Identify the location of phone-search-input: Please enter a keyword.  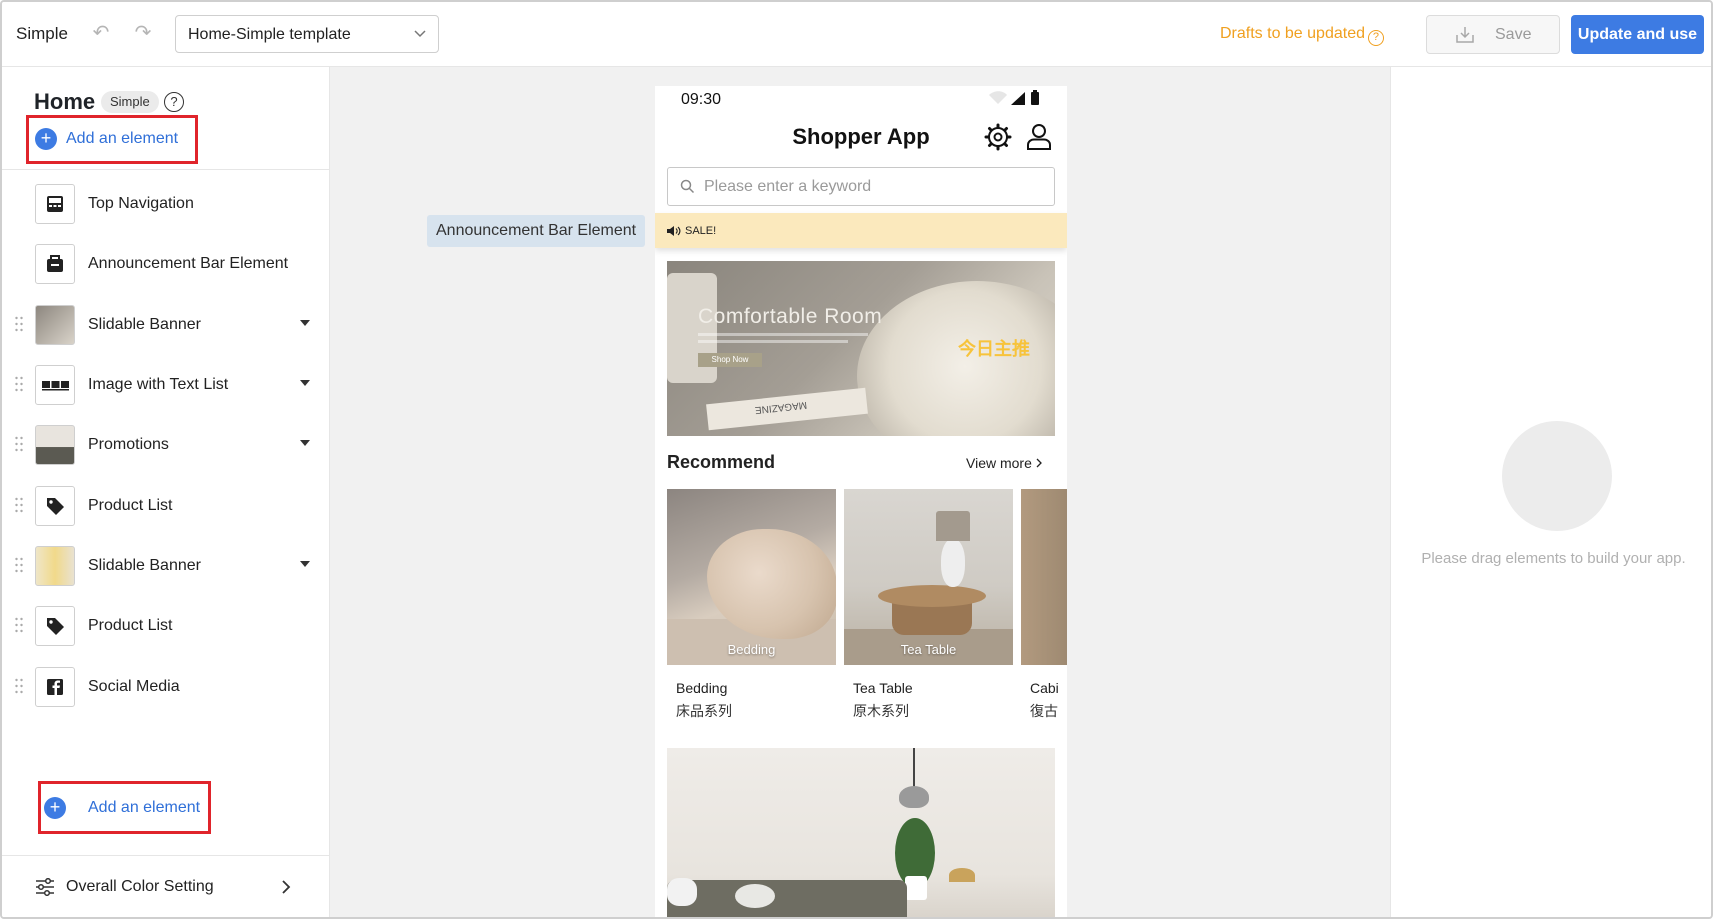
(861, 186).